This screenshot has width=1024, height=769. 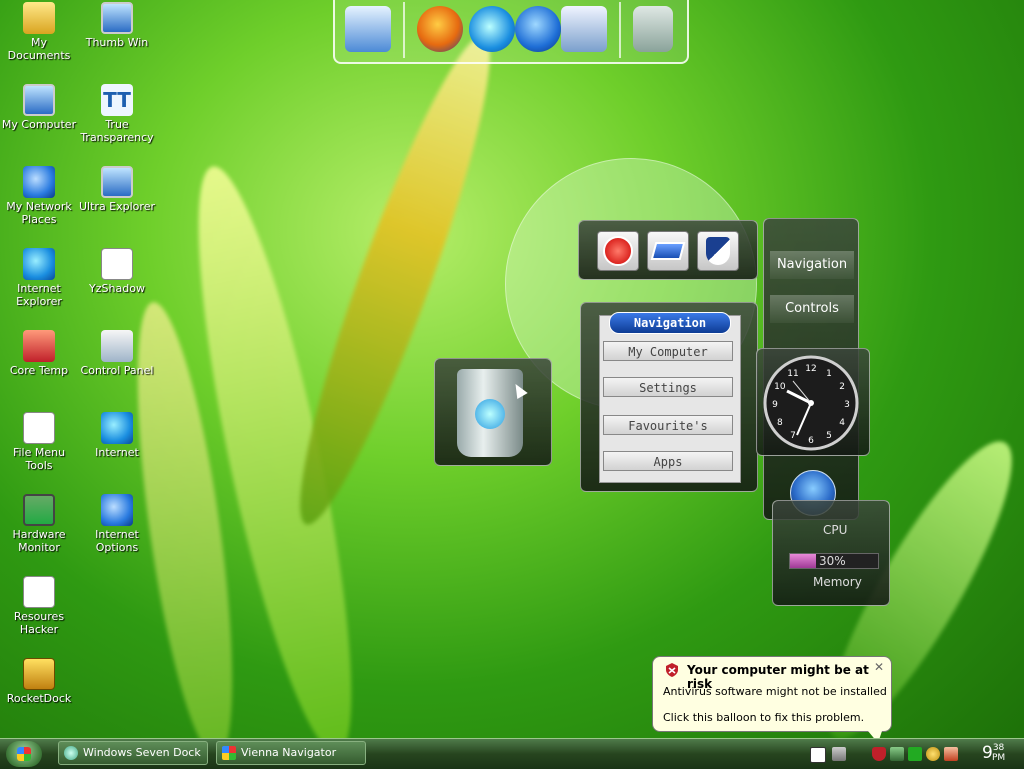 What do you see at coordinates (818, 755) in the screenshot?
I see `help-icon` at bounding box center [818, 755].